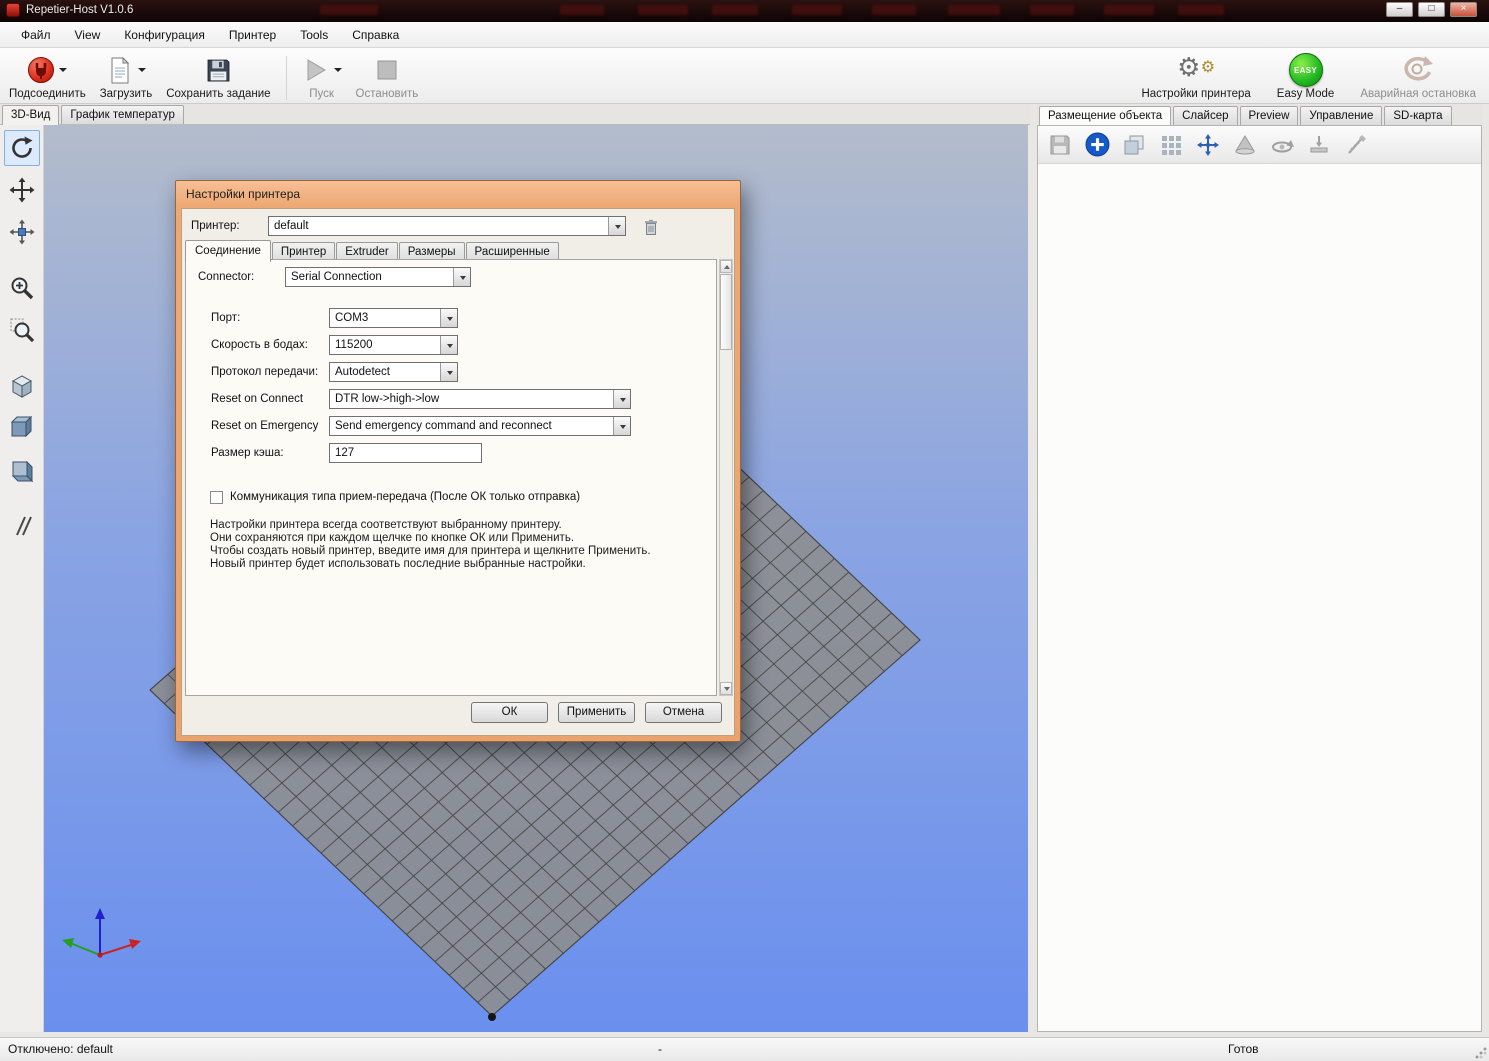  Describe the element at coordinates (63, 72) in the screenshot. I see `connect-dropdown-icon` at that location.